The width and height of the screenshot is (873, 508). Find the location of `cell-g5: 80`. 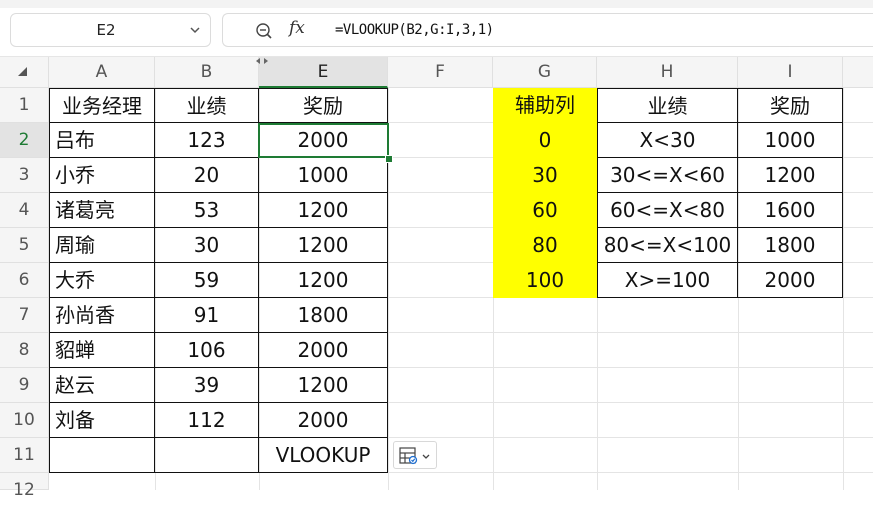

cell-g5: 80 is located at coordinates (545, 245).